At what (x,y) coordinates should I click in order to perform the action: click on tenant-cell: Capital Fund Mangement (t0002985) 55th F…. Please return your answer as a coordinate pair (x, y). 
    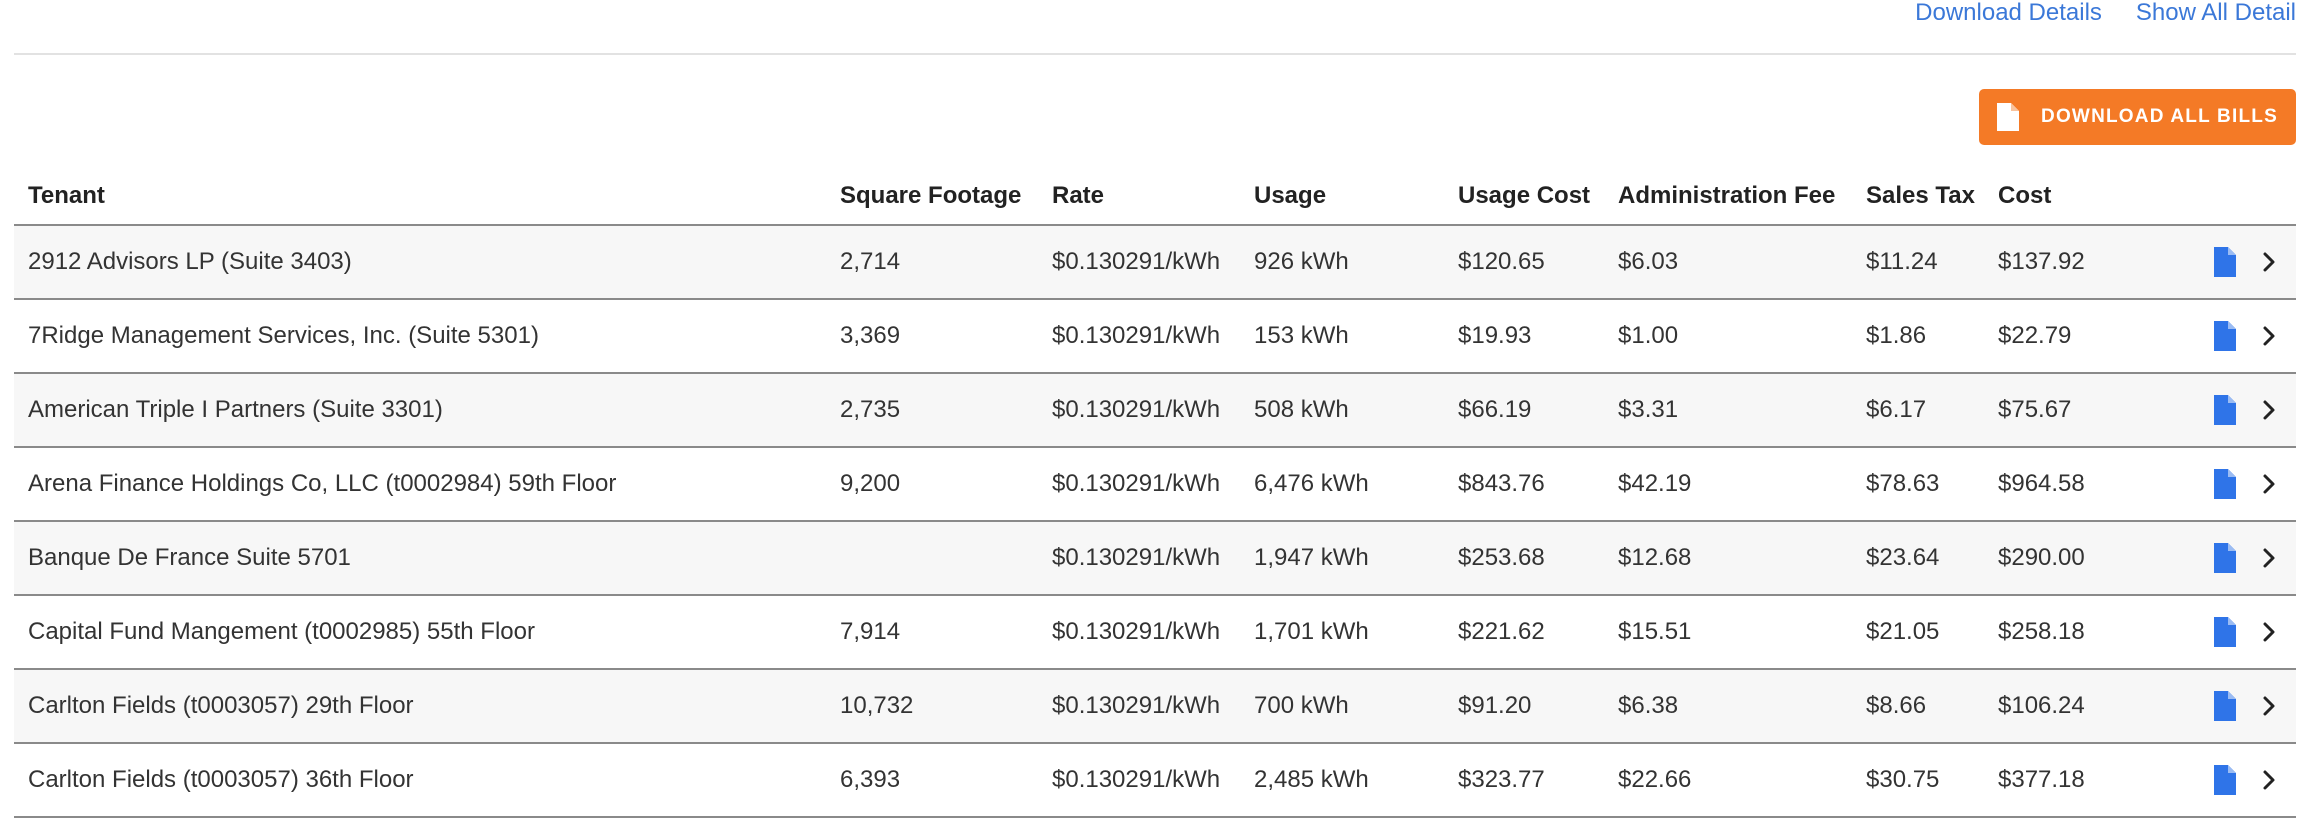
    Looking at the image, I should click on (420, 632).